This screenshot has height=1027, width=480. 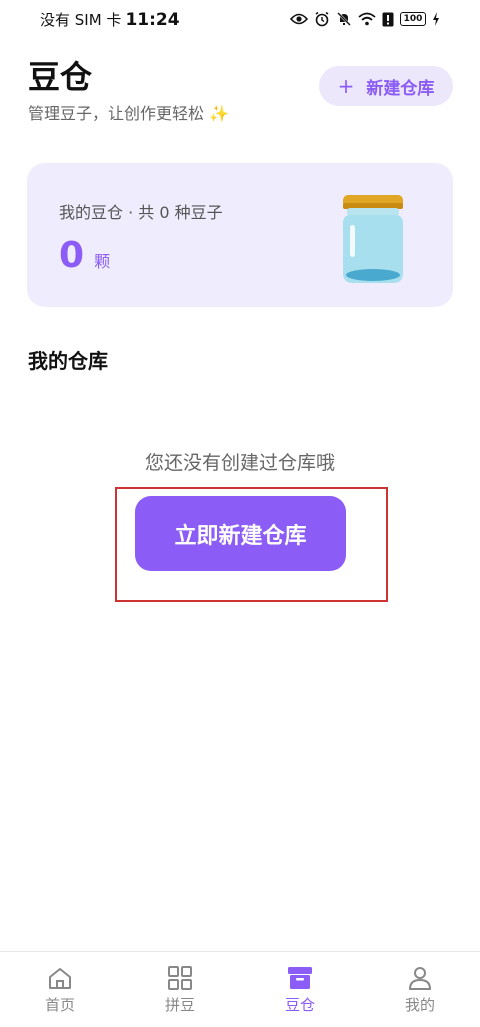 What do you see at coordinates (400, 88) in the screenshot?
I see `new-warehouse-label: 新建仓库` at bounding box center [400, 88].